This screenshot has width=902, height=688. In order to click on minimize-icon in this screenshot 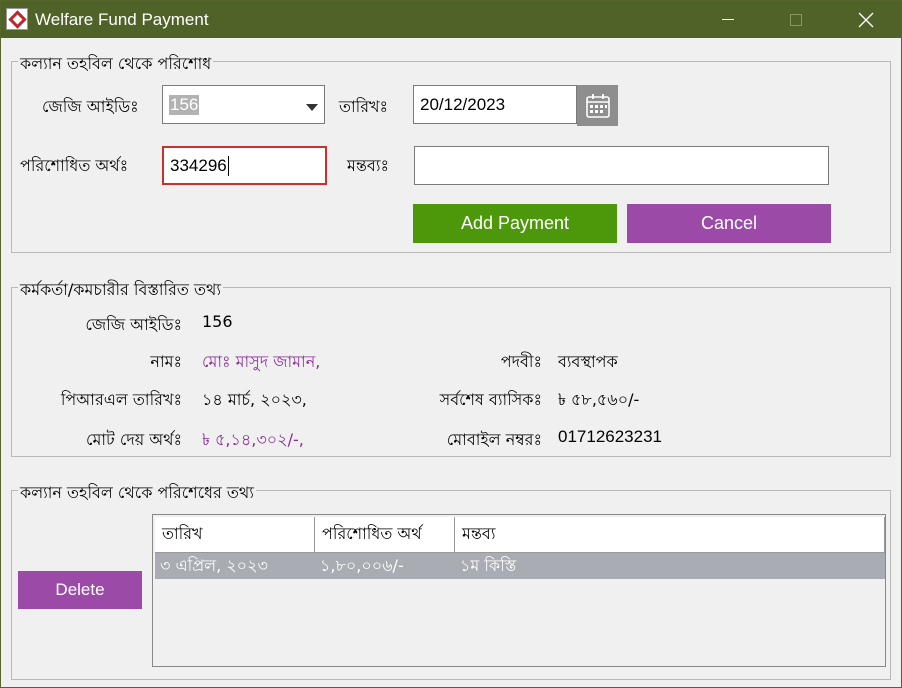, I will do `click(728, 19)`.